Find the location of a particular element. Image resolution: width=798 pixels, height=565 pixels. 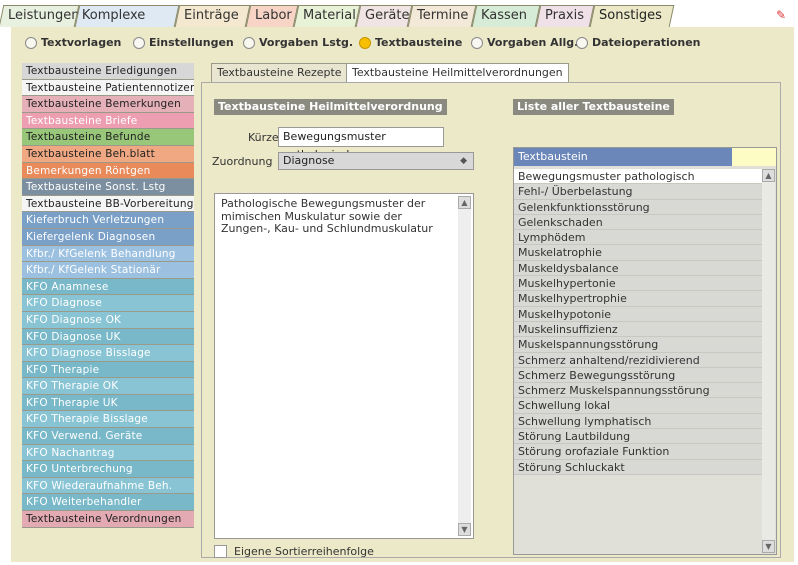

textbaustein-item: Schmerz Bewegungsstörung is located at coordinates (638, 375).